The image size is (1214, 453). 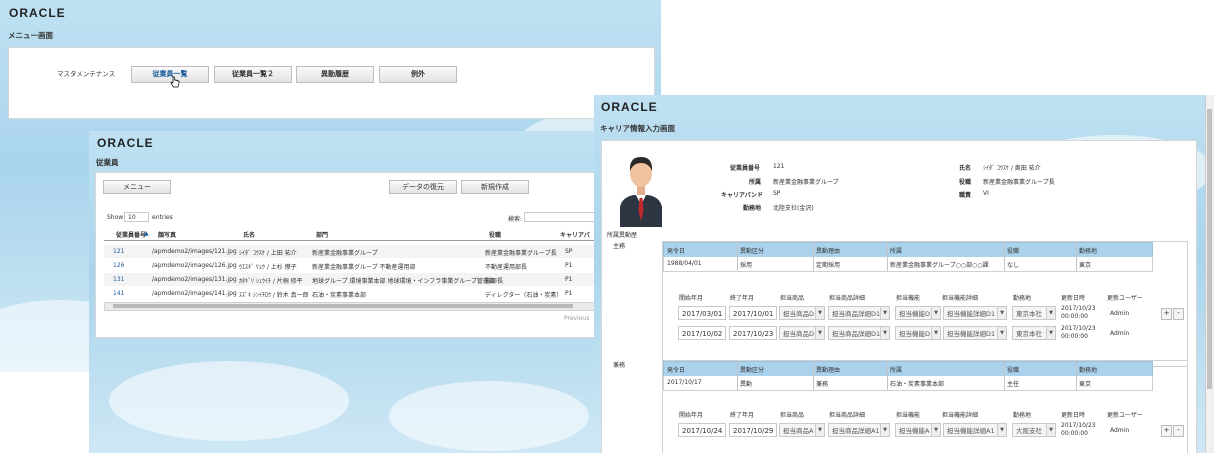 I want to click on emp-no-value: 121, so click(x=779, y=166).